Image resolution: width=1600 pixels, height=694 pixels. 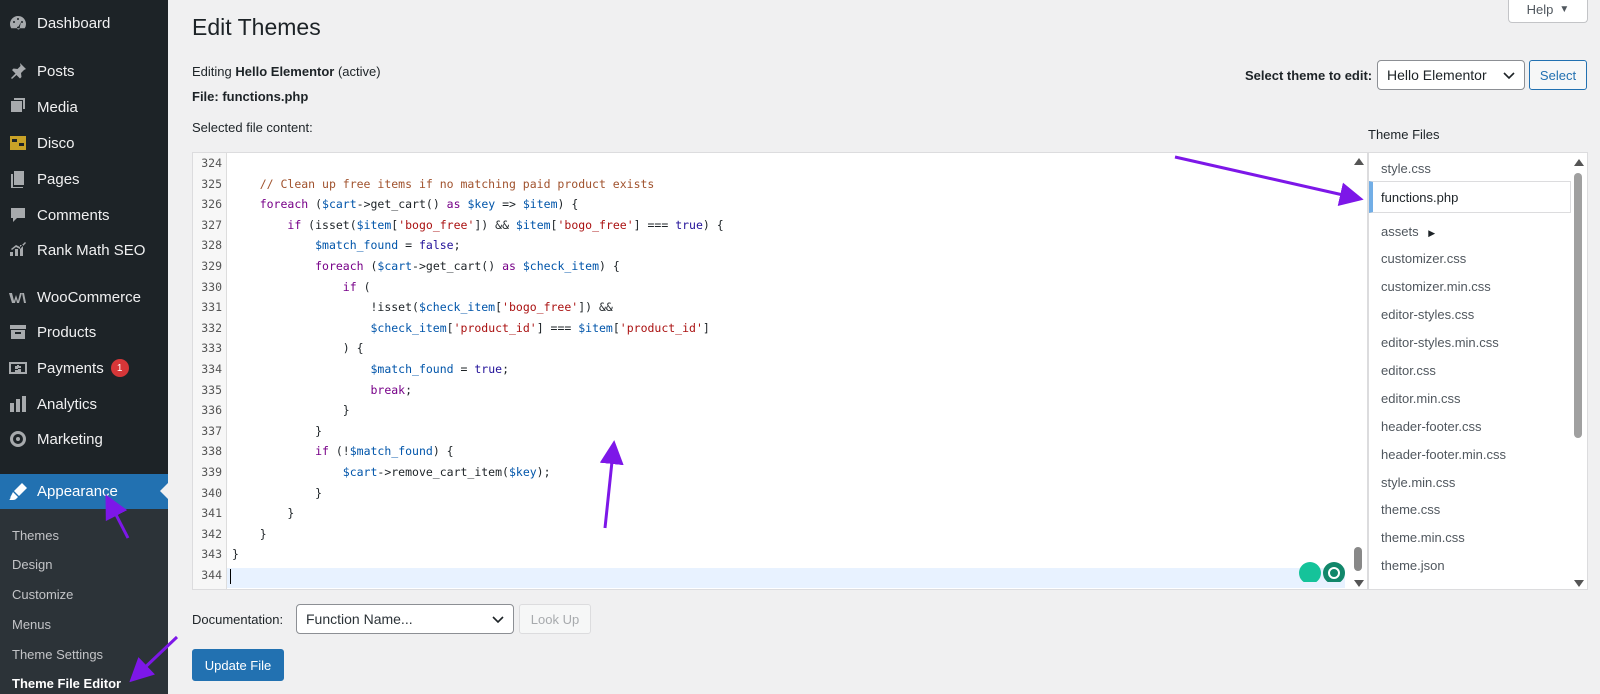 What do you see at coordinates (786, 578) in the screenshot?
I see `code-line` at bounding box center [786, 578].